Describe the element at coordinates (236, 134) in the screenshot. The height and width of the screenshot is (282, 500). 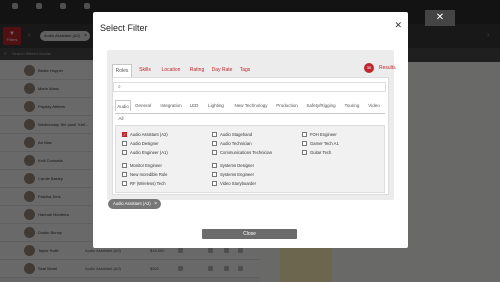
I see `role-option-label: Audio Stagehand` at that location.